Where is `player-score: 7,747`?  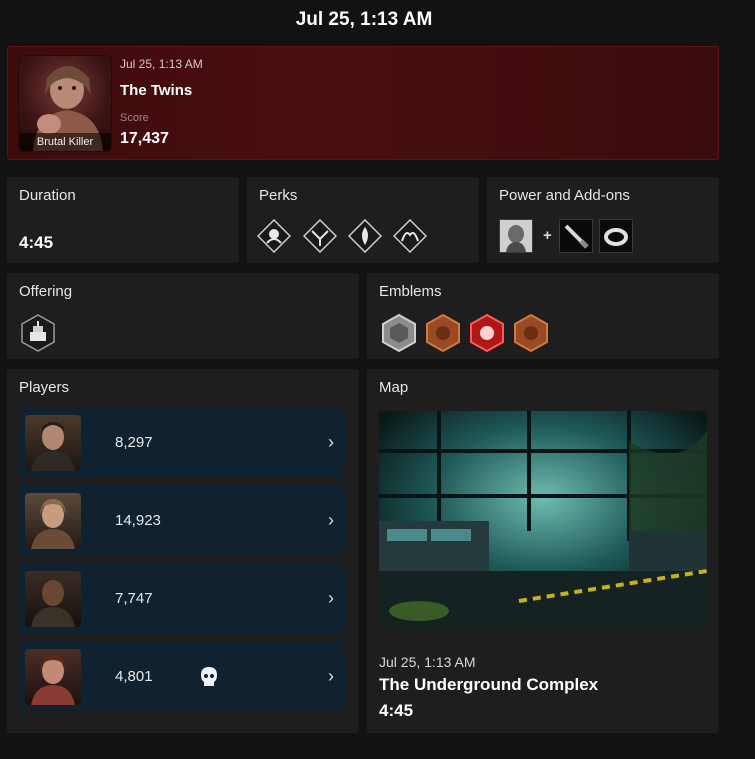 player-score: 7,747 is located at coordinates (134, 598).